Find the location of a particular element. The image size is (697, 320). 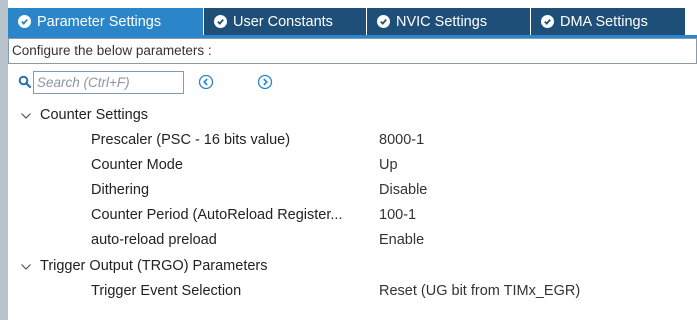

param-row-auto-reload-preload: auto-reload preload Enable is located at coordinates (352, 241).